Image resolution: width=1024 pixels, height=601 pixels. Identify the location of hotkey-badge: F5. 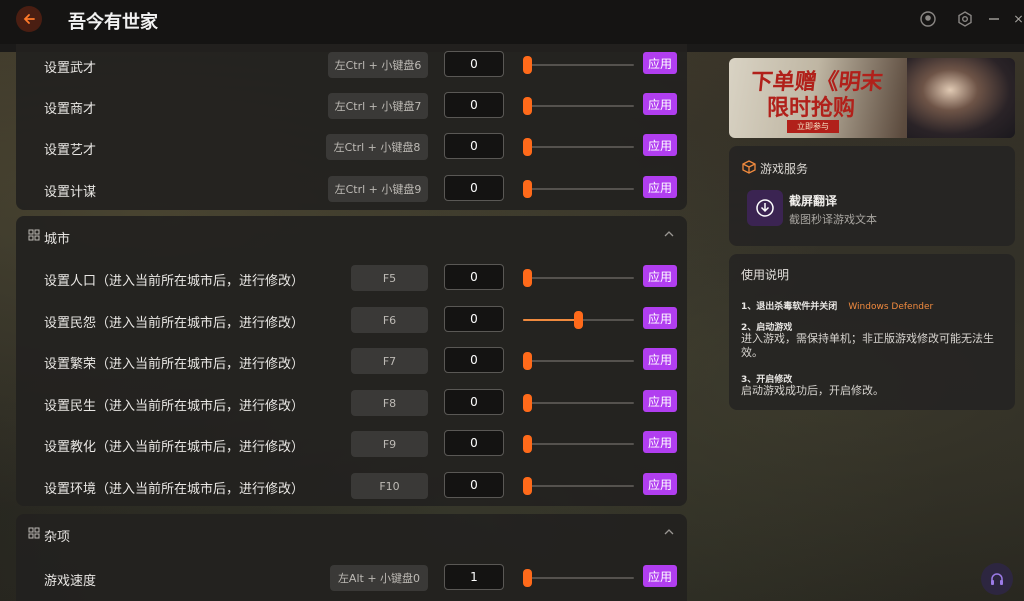
(389, 278).